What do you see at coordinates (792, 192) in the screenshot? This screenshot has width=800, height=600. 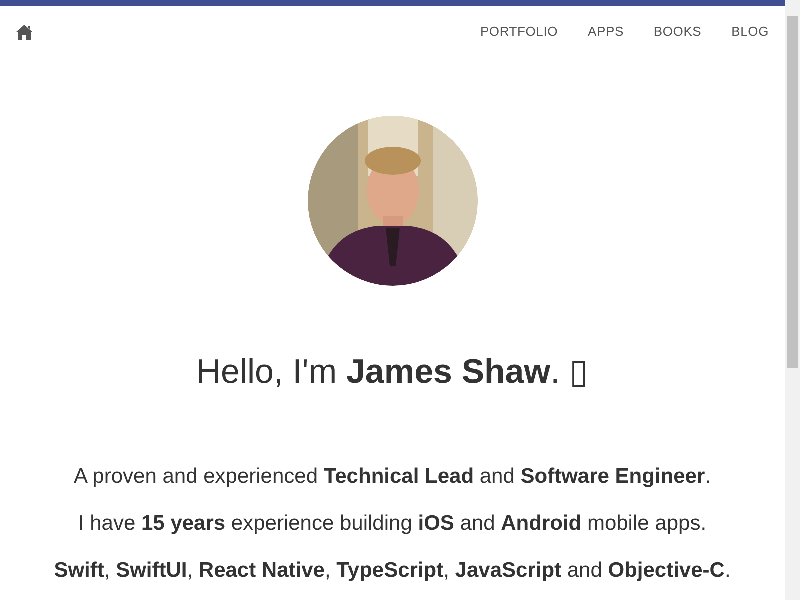 I see `scrollbar-thumb` at bounding box center [792, 192].